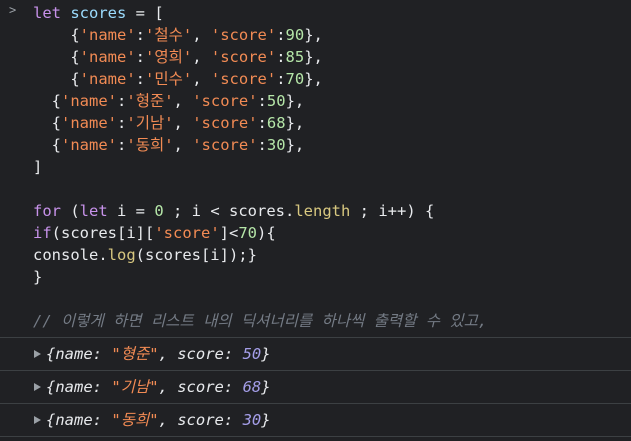 The height and width of the screenshot is (441, 631). Describe the element at coordinates (315, 354) in the screenshot. I see `output-row: {name: "형준", score: 50}` at that location.